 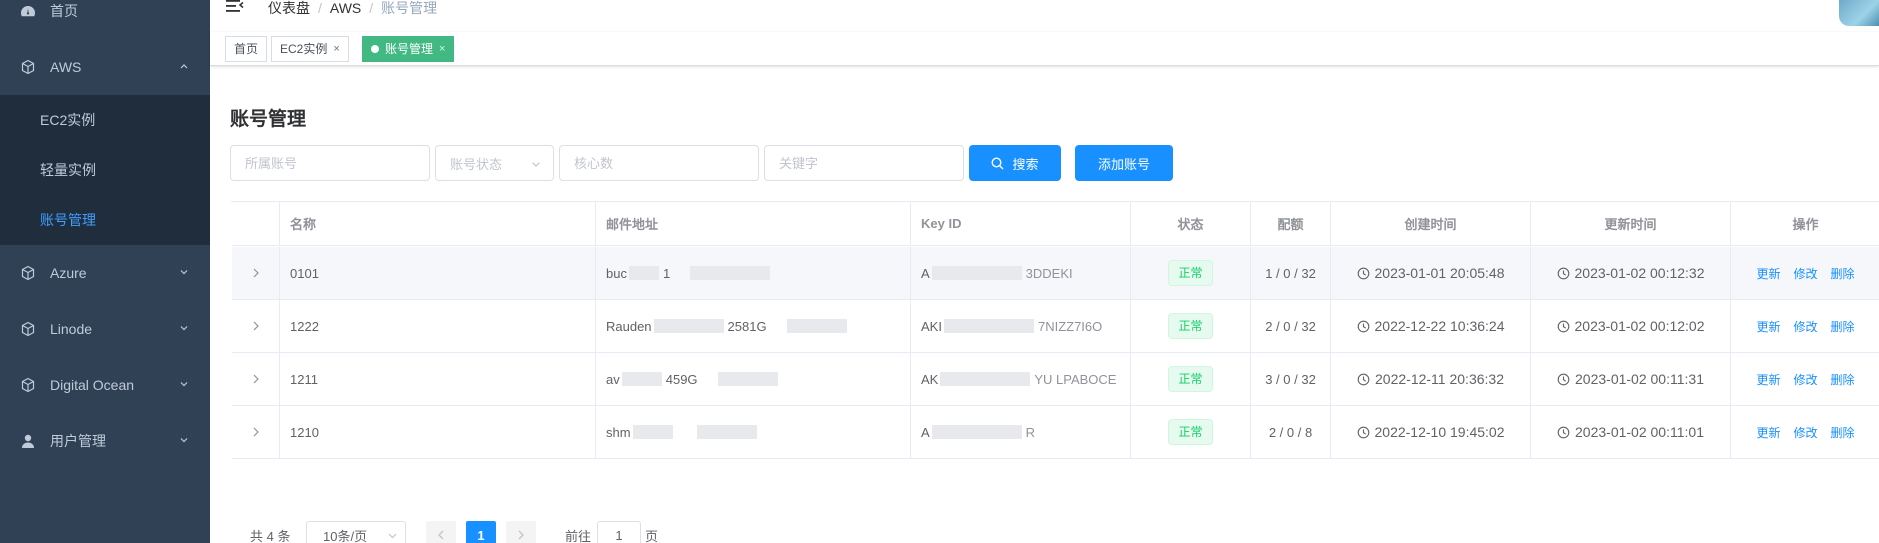 I want to click on email-prefix: shm, so click(x=618, y=432).